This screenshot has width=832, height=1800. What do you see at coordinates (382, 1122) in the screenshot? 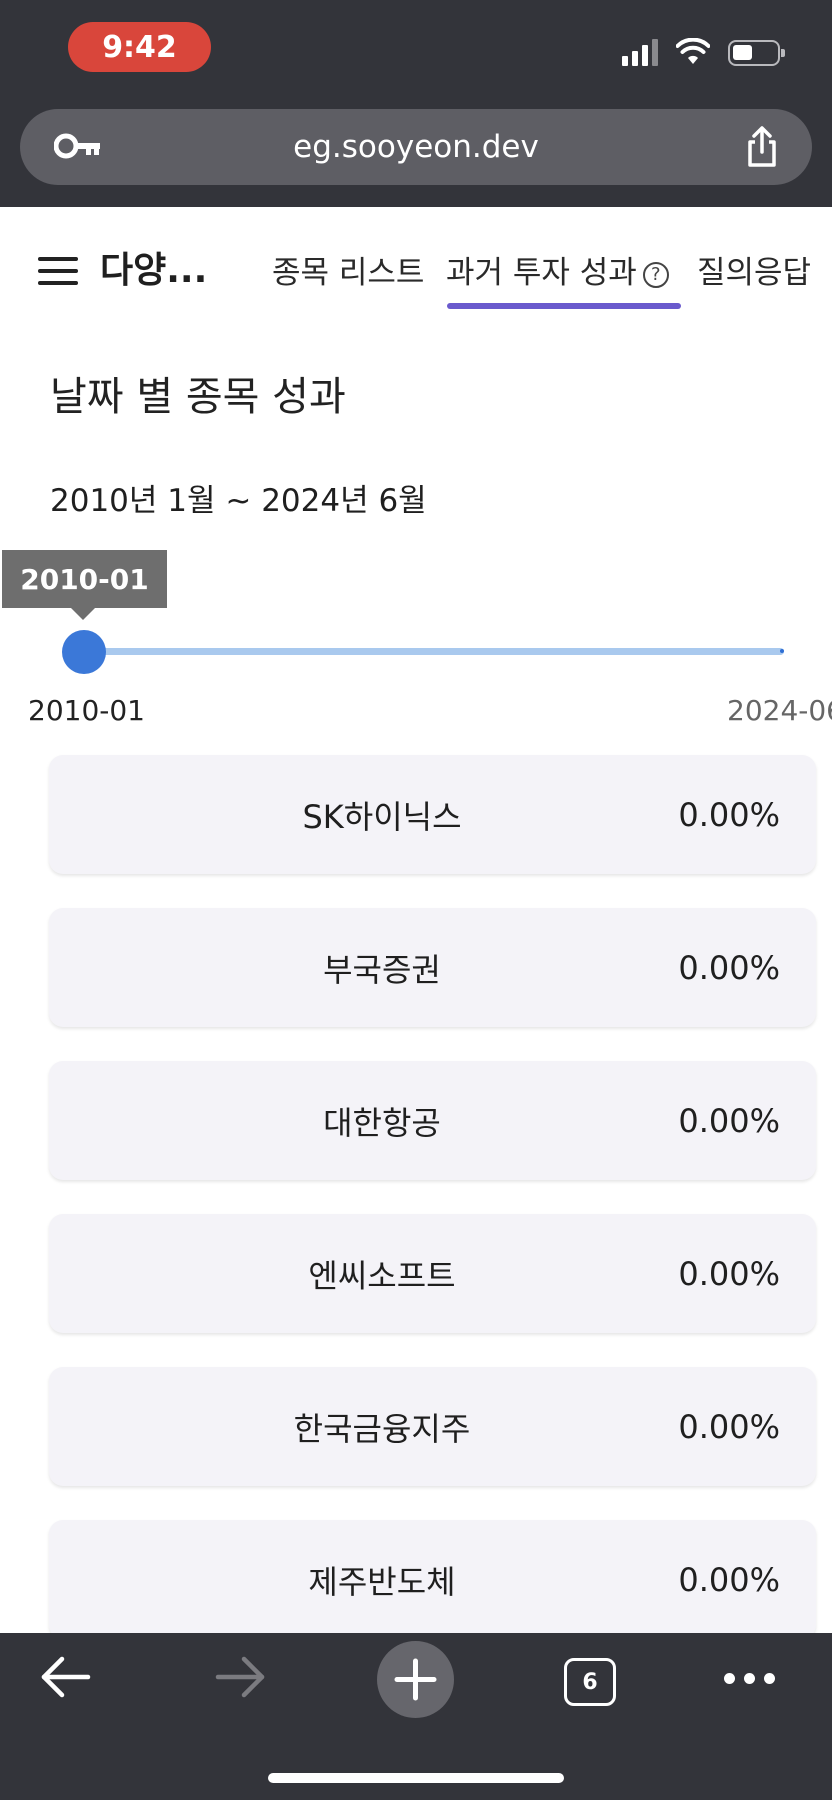
I see `stock-name: 대한항공` at bounding box center [382, 1122].